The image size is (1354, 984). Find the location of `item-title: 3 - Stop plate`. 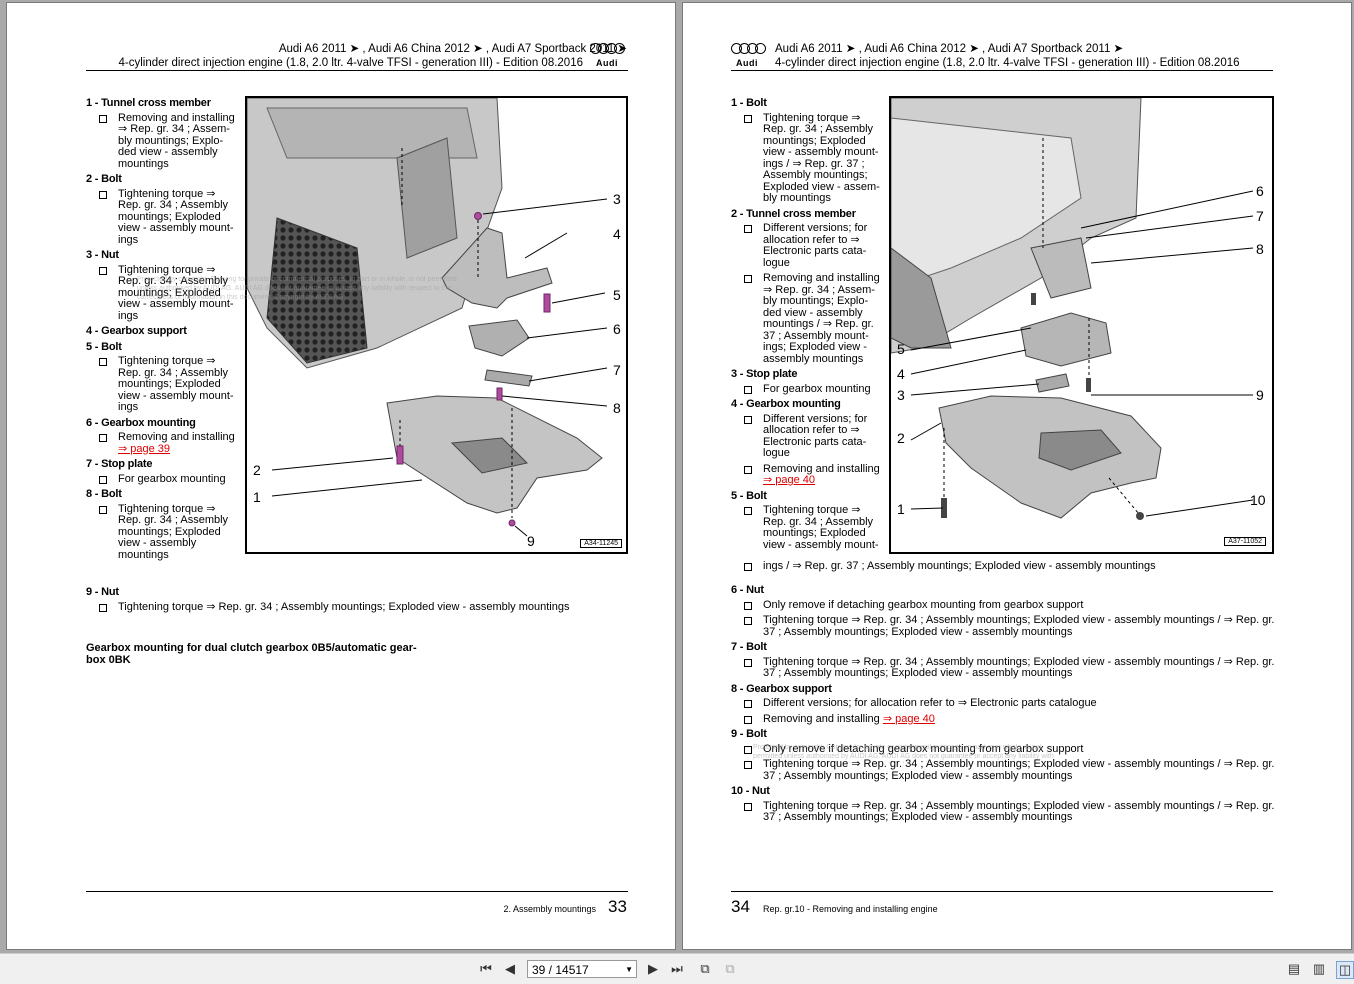

item-title: 3 - Stop plate is located at coordinates (764, 374).